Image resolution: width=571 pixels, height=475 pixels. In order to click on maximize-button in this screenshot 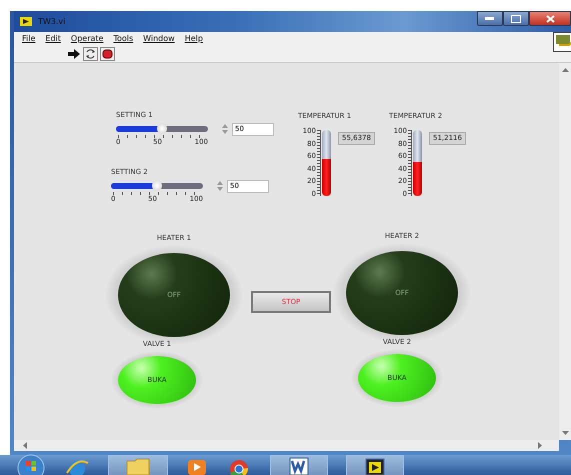, I will do `click(516, 18)`.